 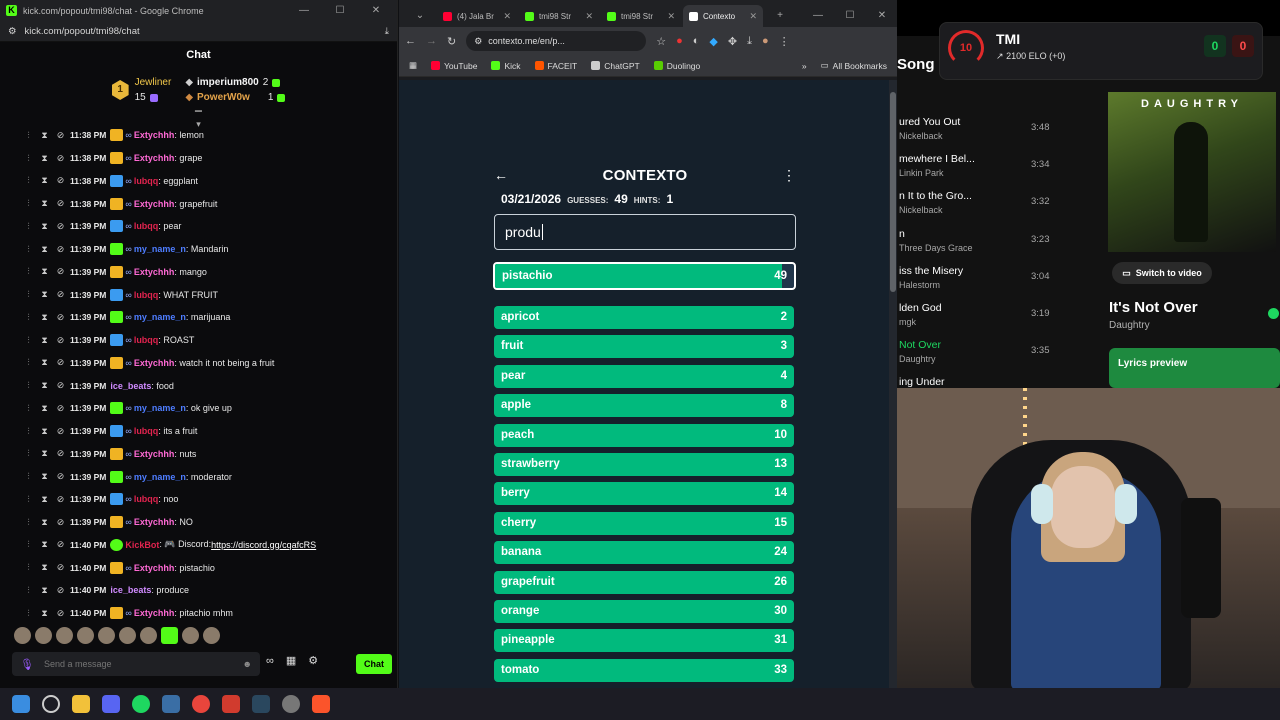 I want to click on page-scrollbar, so click(x=893, y=384).